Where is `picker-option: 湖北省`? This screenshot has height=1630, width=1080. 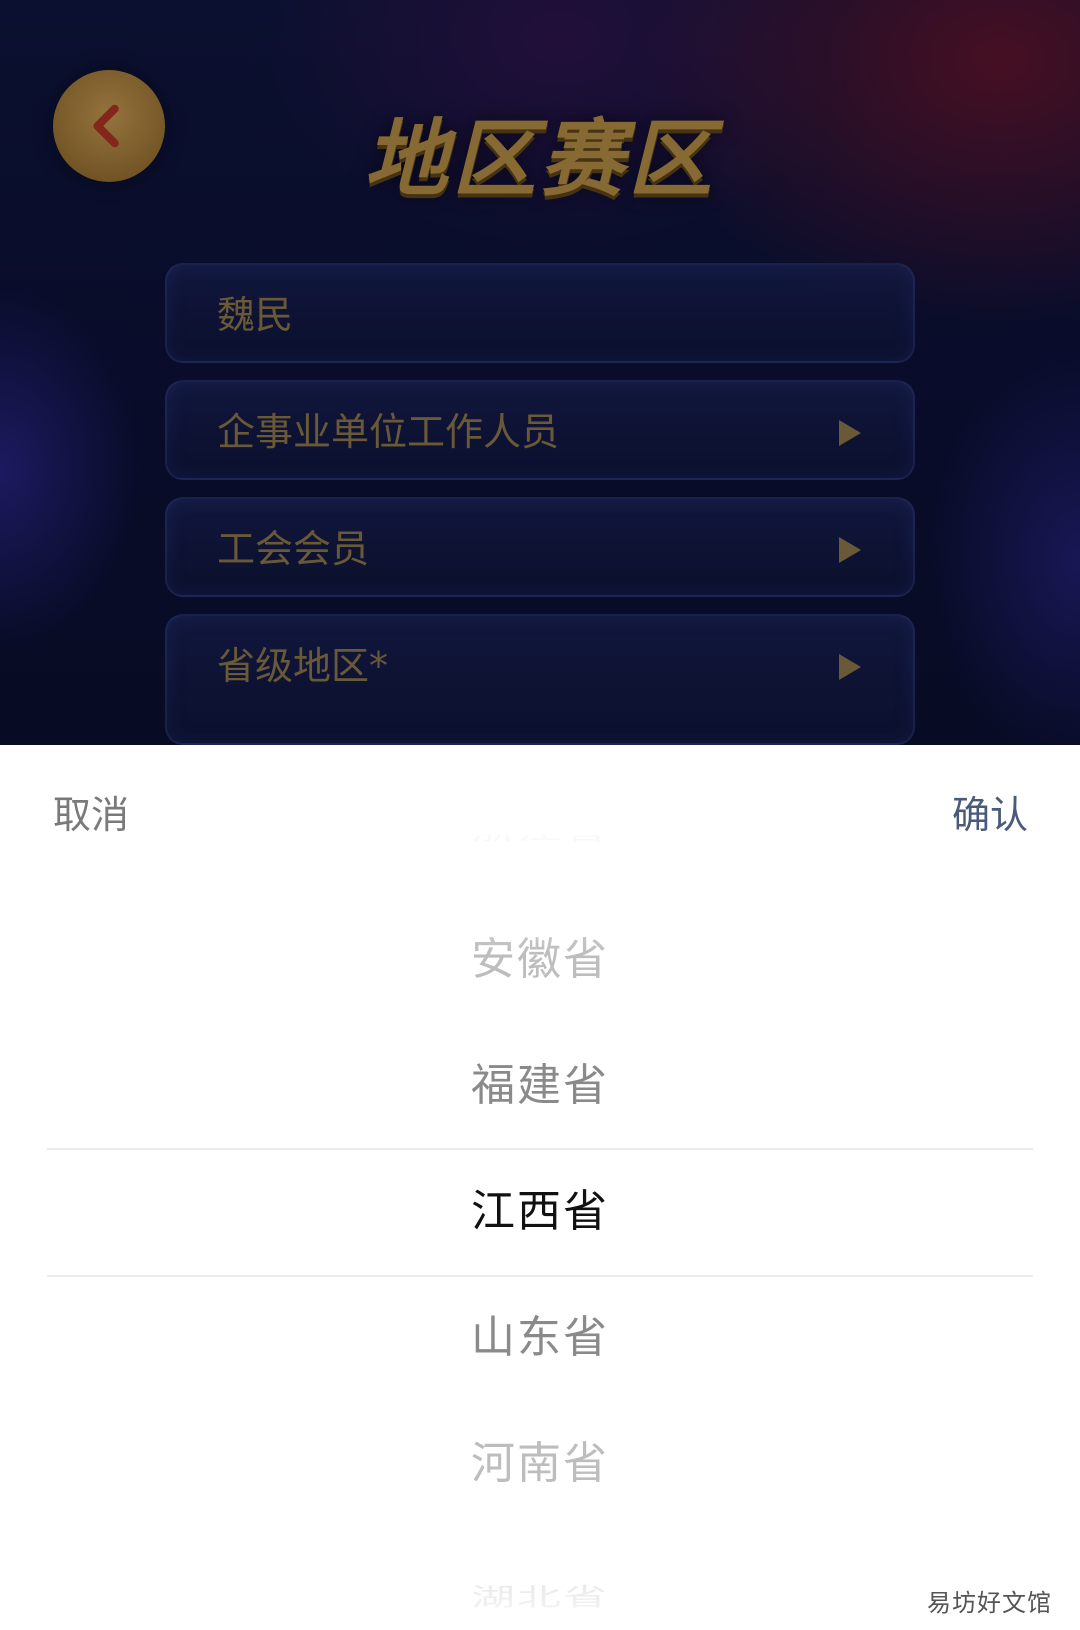 picker-option: 湖北省 is located at coordinates (540, 1596).